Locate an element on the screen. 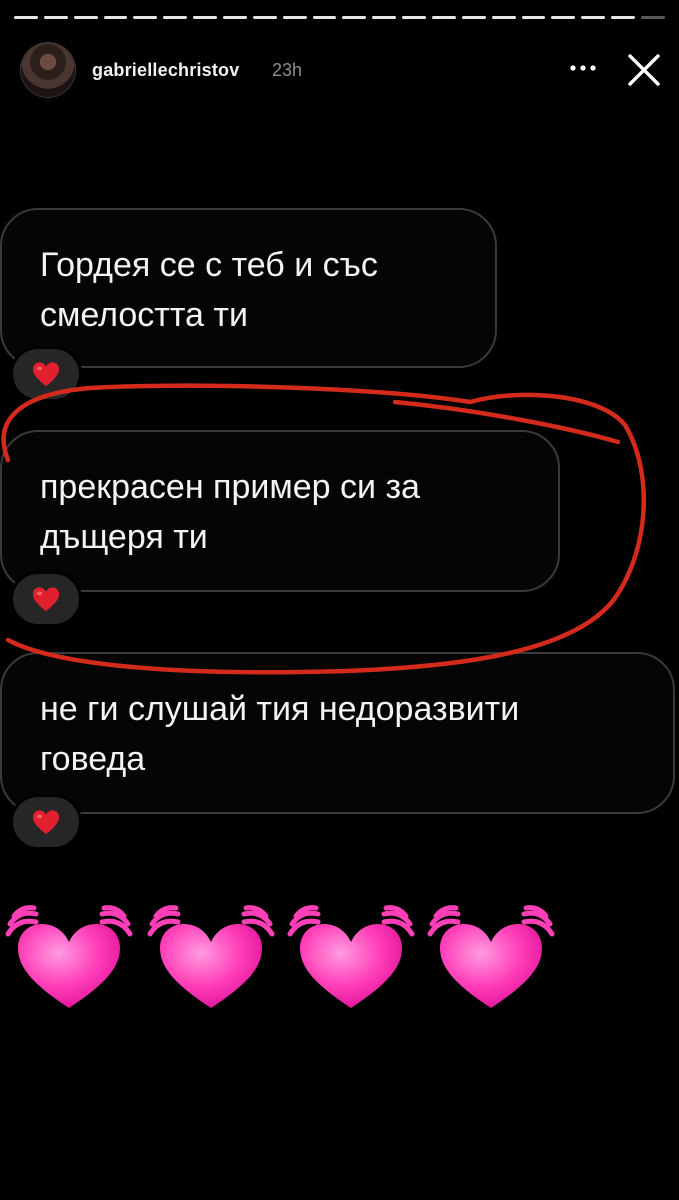 Image resolution: width=679 pixels, height=1200 pixels. story-progress-bar is located at coordinates (339, 20).